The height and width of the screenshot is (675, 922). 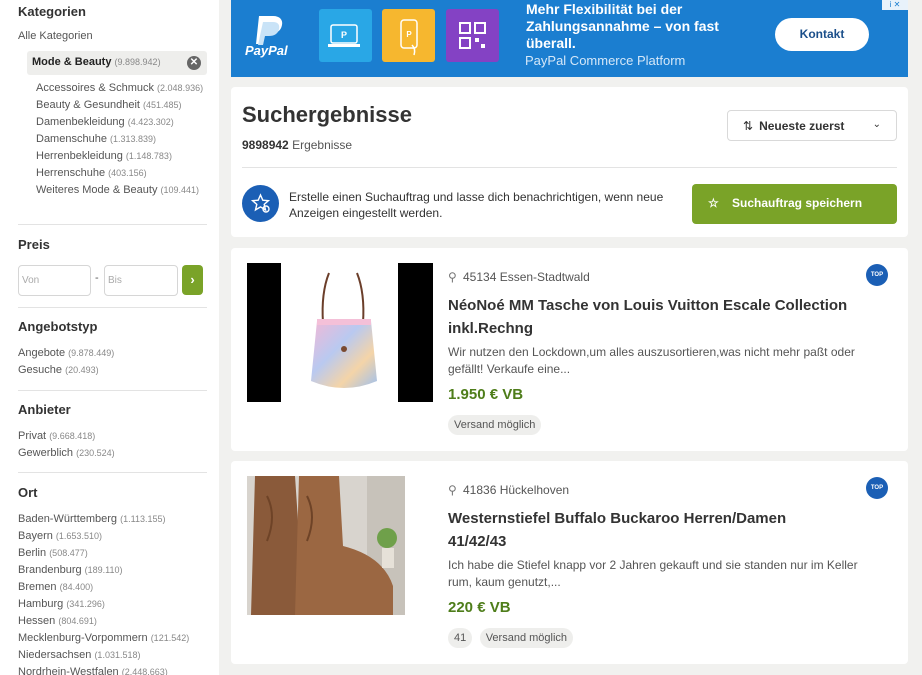 What do you see at coordinates (148, 156) in the screenshot?
I see `subcategory-count: (1.148.783)` at bounding box center [148, 156].